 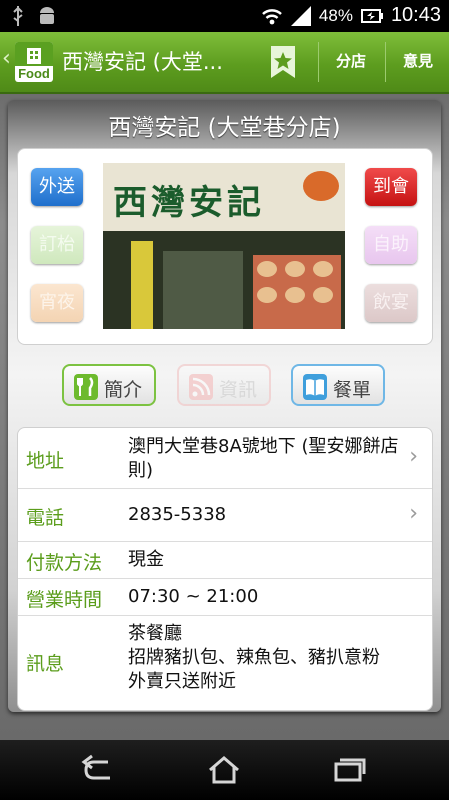 What do you see at coordinates (391, 245) in the screenshot?
I see `buffet-button: 自助` at bounding box center [391, 245].